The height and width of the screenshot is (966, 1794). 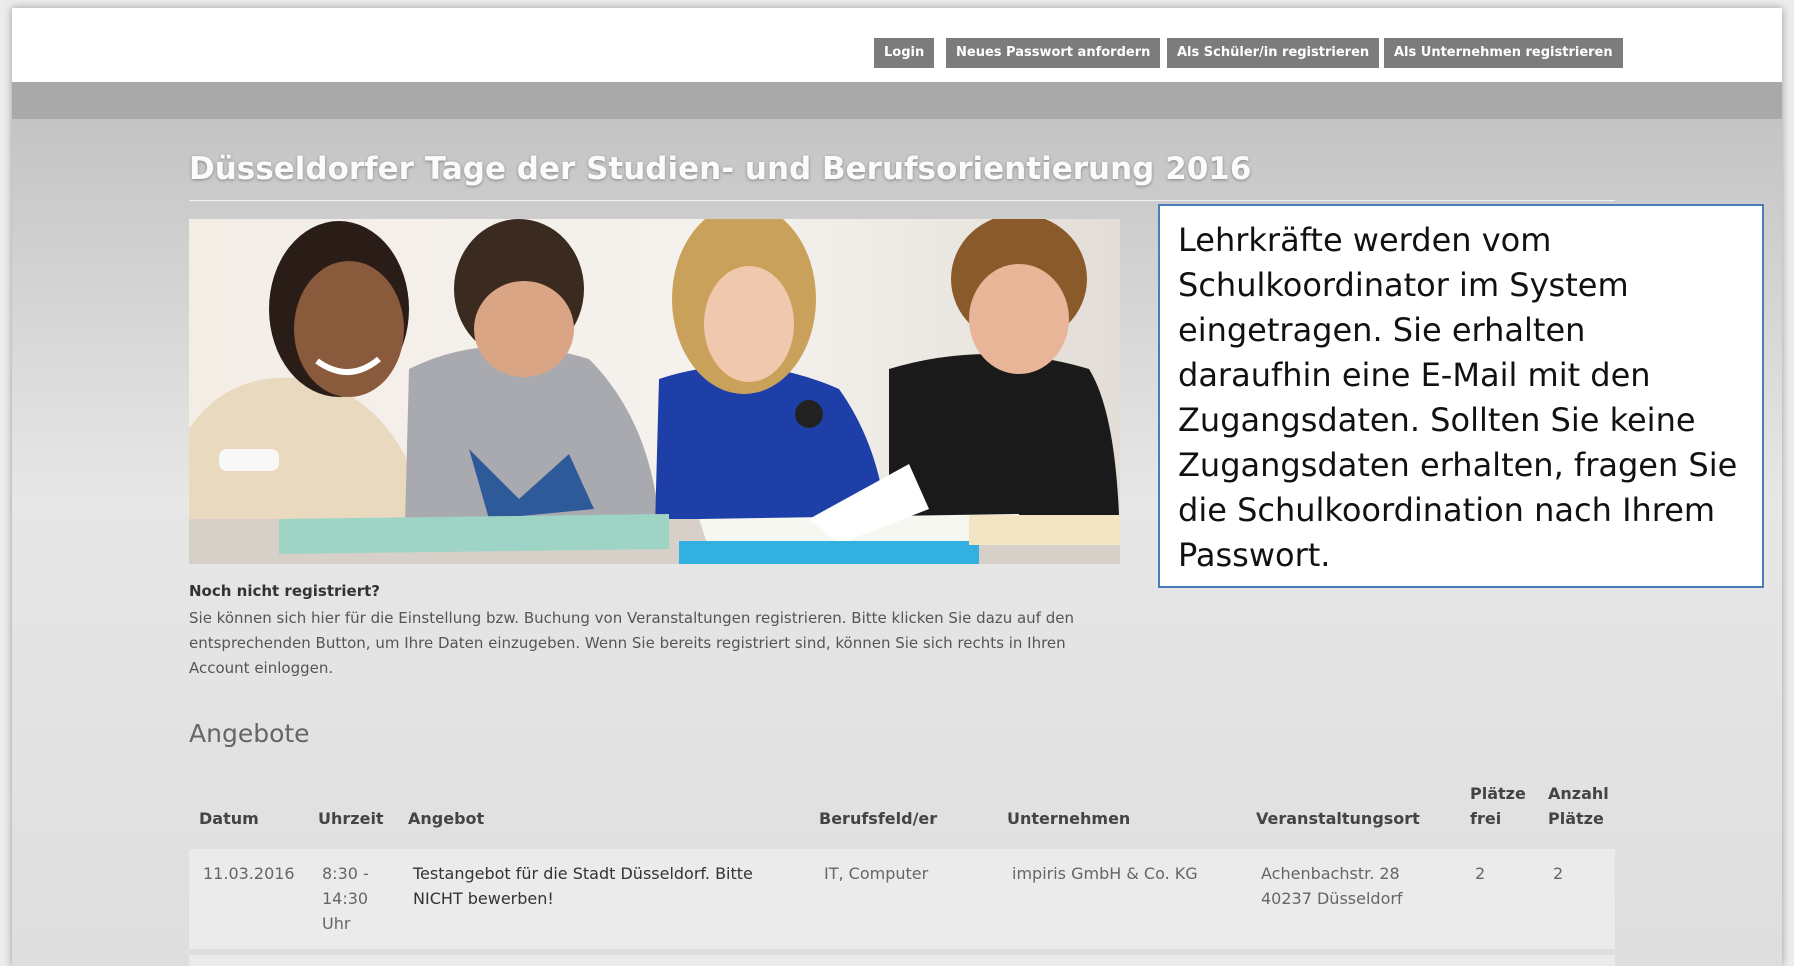 What do you see at coordinates (878, 818) in the screenshot?
I see `header-berufsfeld: Berufsfeld/er` at bounding box center [878, 818].